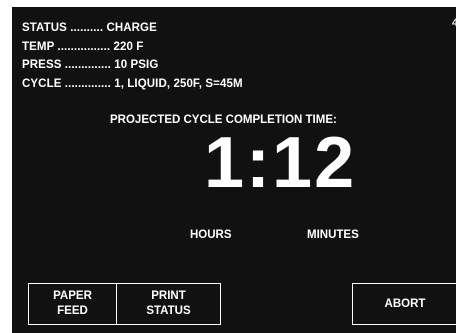 Image resolution: width=456 pixels, height=333 pixels. Describe the element at coordinates (128, 46) in the screenshot. I see `temp-value: 220 F` at that location.